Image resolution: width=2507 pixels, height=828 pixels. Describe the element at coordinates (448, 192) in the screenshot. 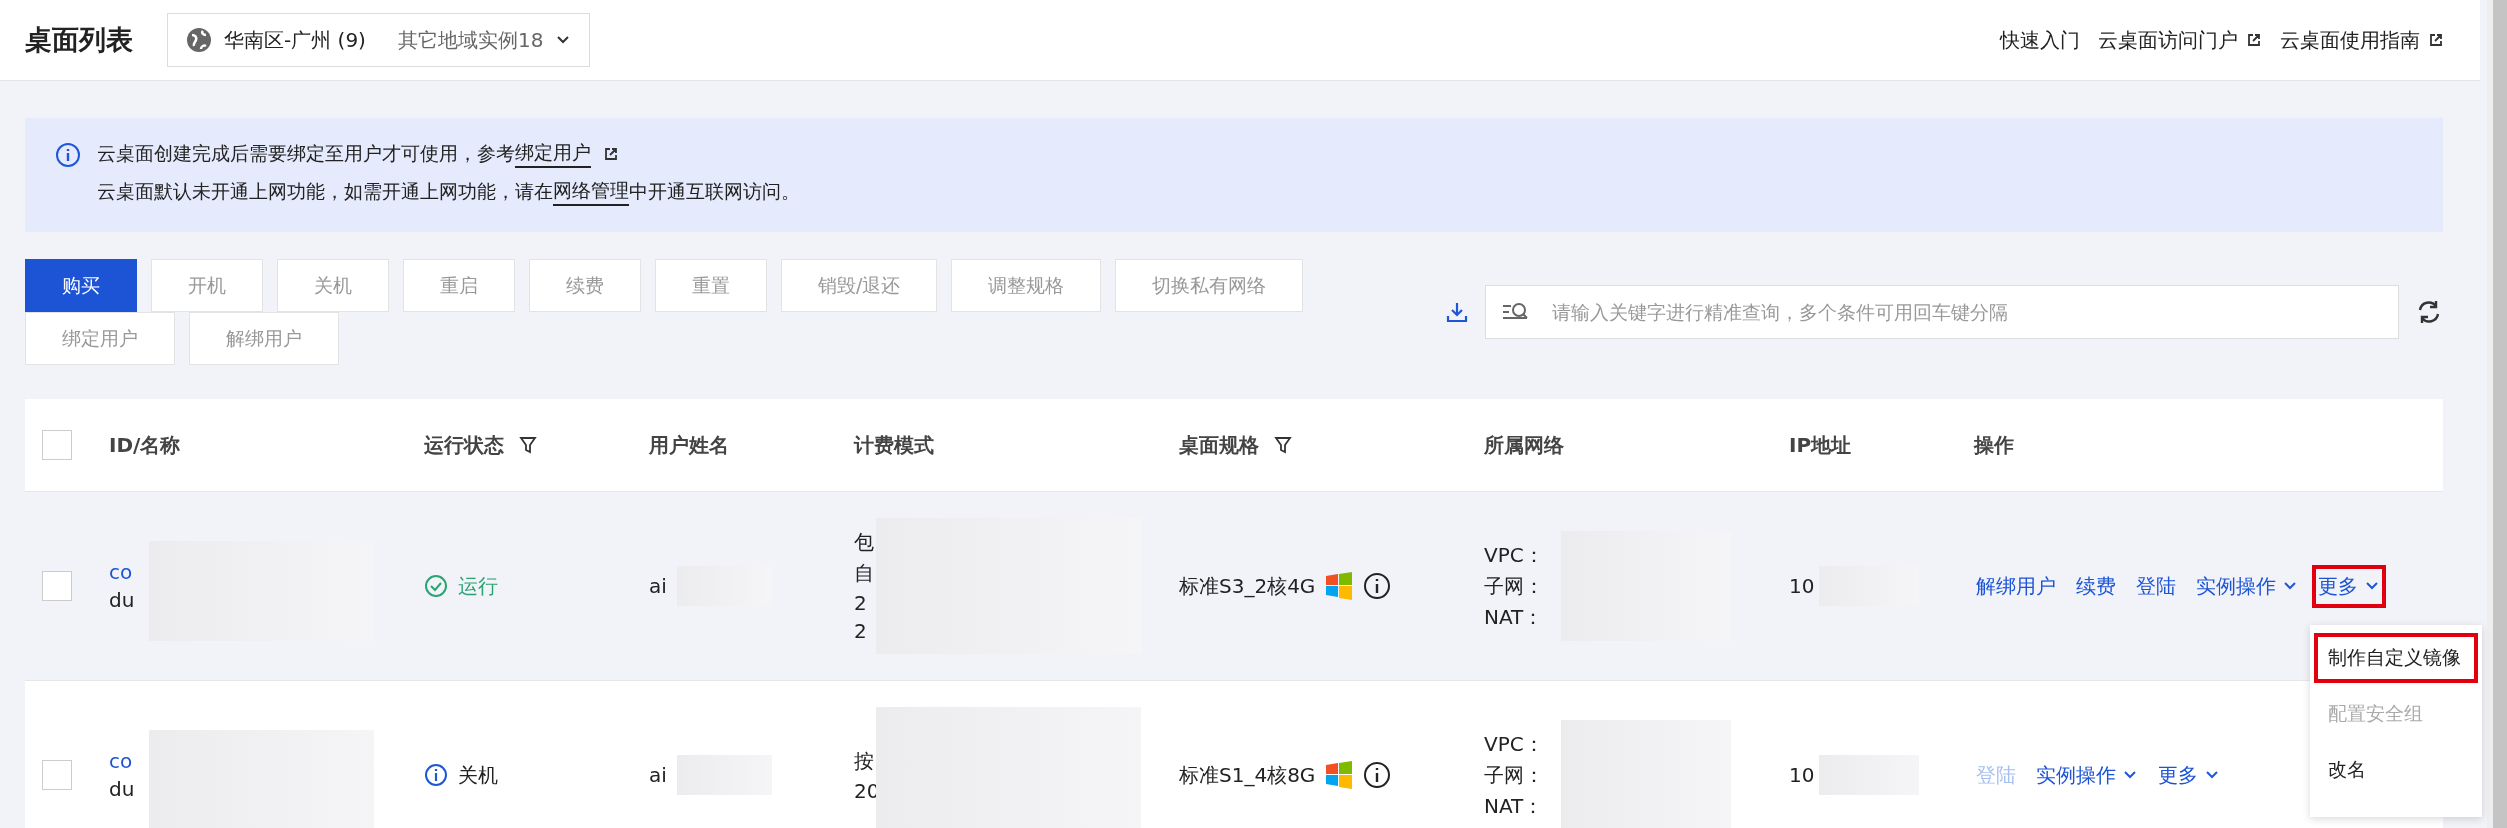

I see `notice-text: 云桌面默认未开通上网功能，如需开通上网功能，请在网络管理中开通互联网访问。` at that location.